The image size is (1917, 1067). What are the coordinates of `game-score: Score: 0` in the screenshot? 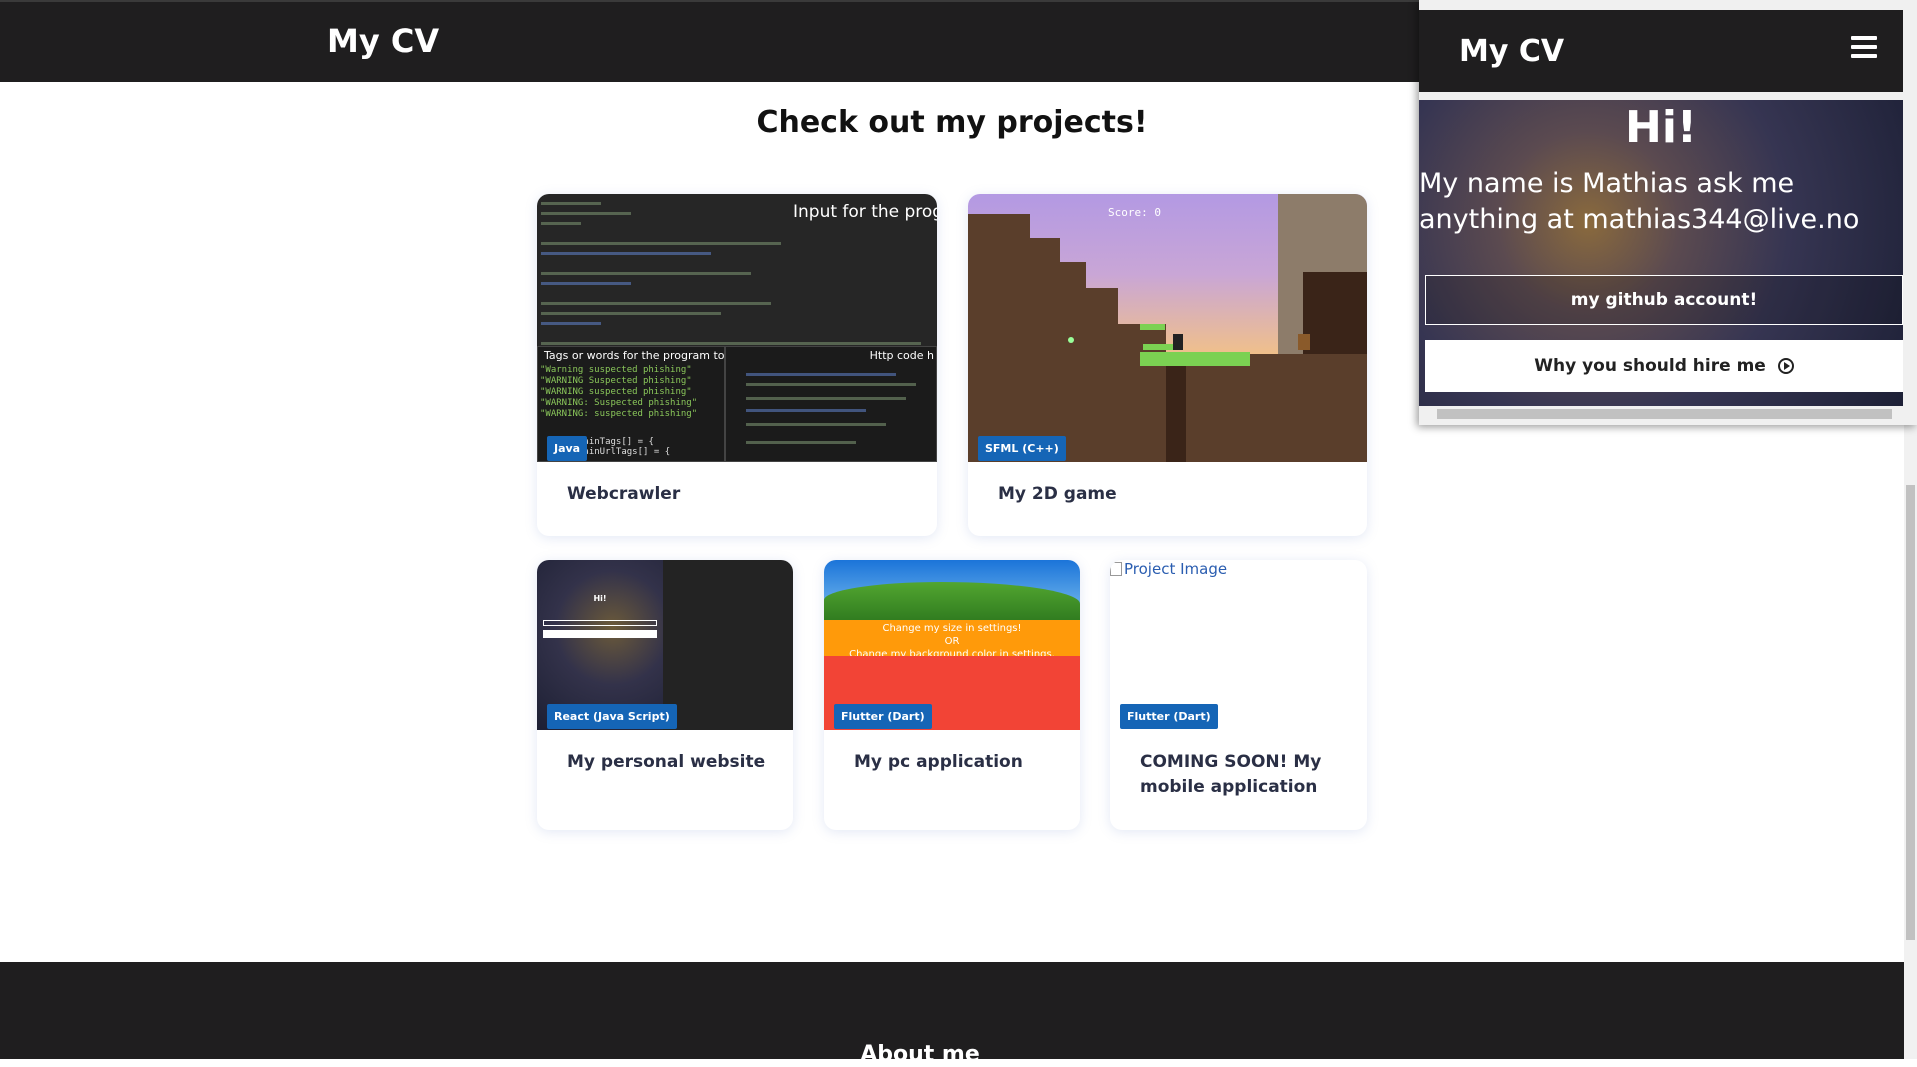 It's located at (1134, 212).